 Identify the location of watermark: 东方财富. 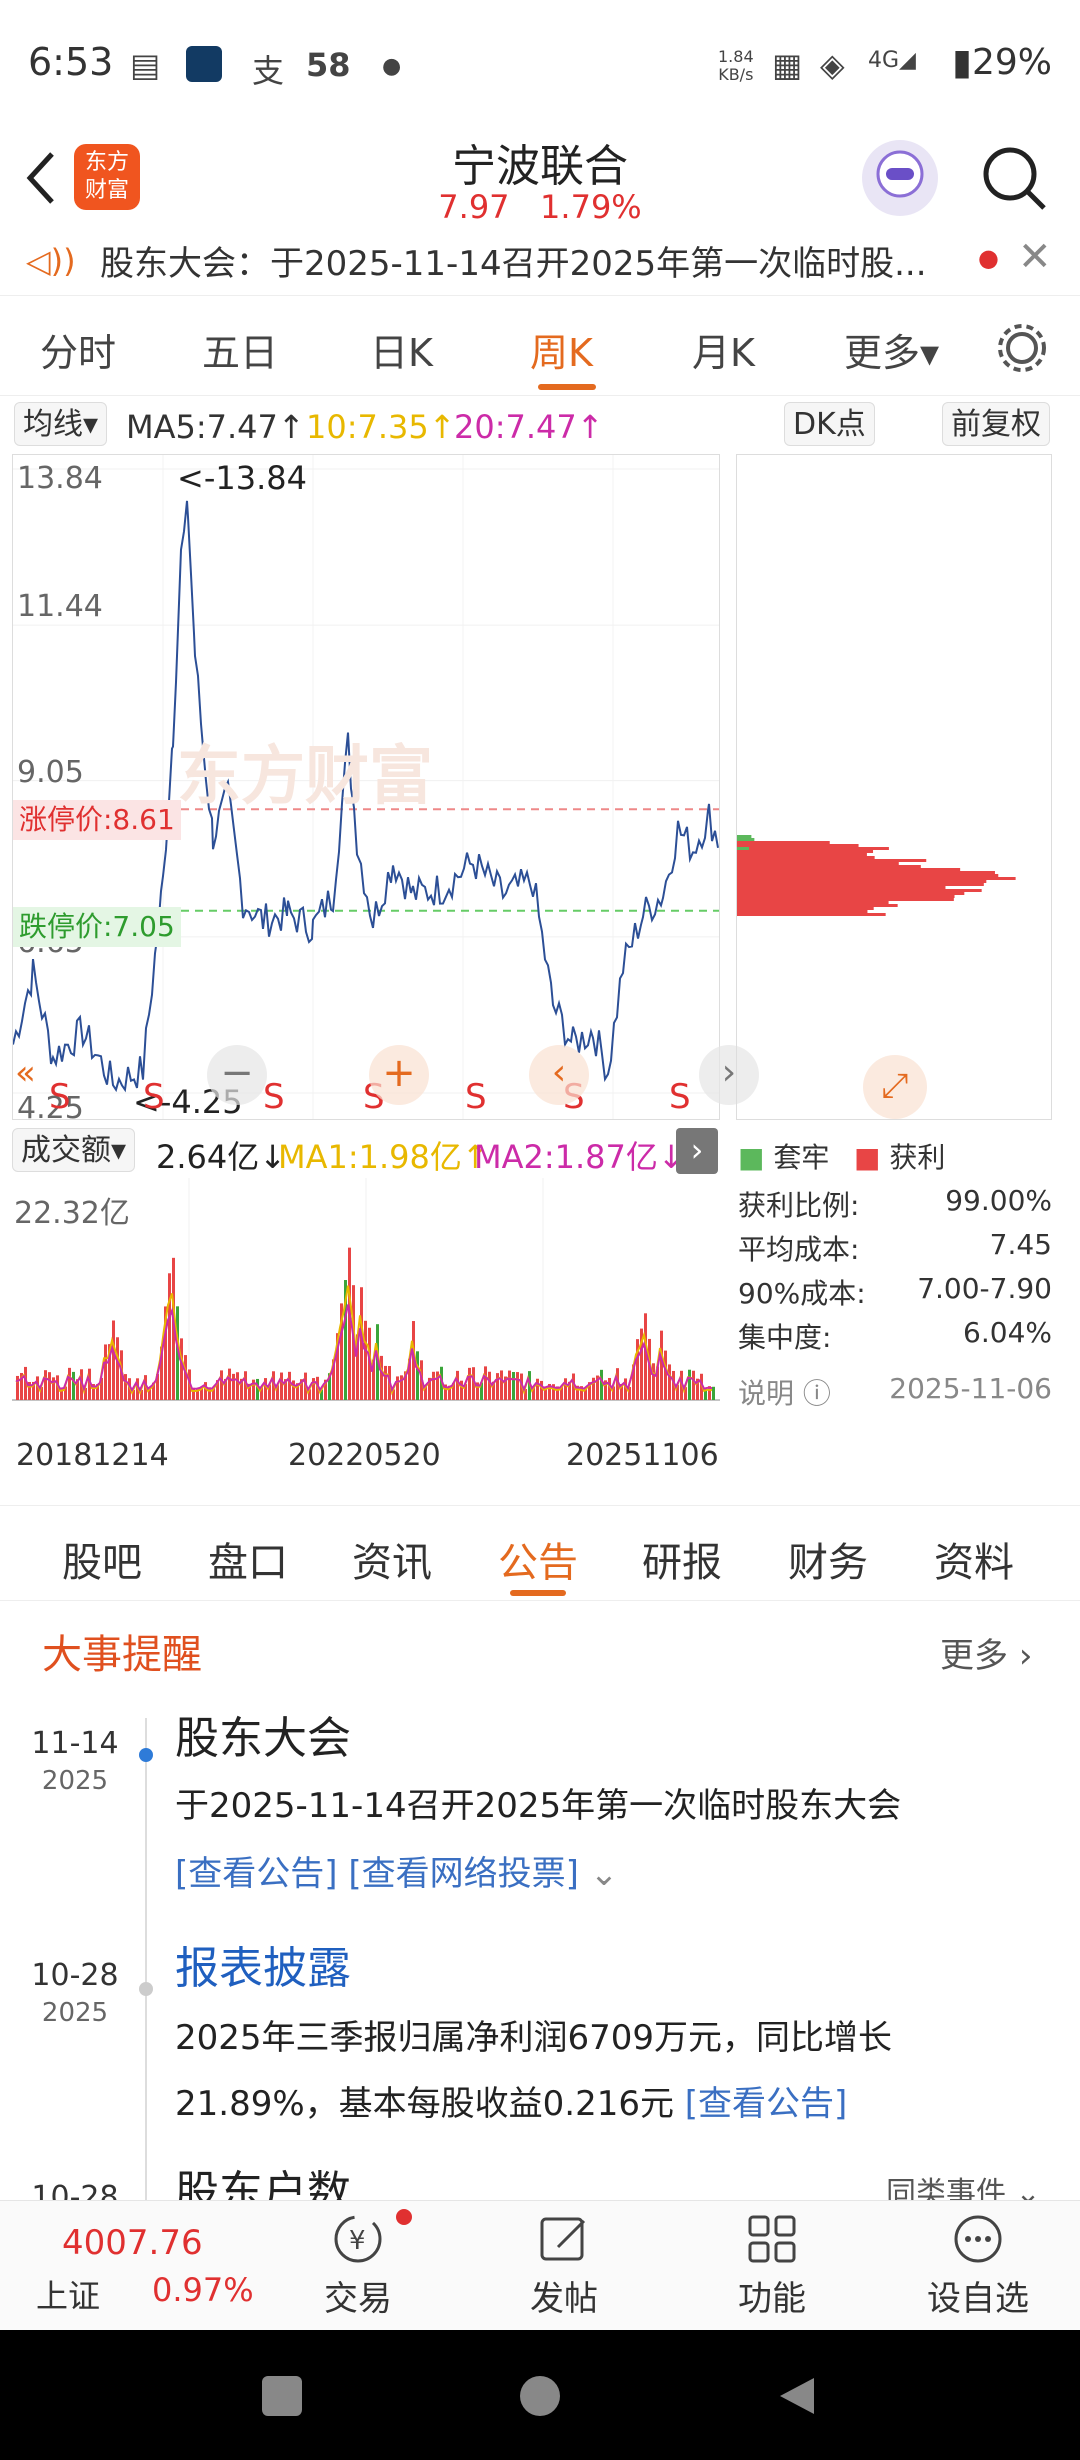
(305, 777).